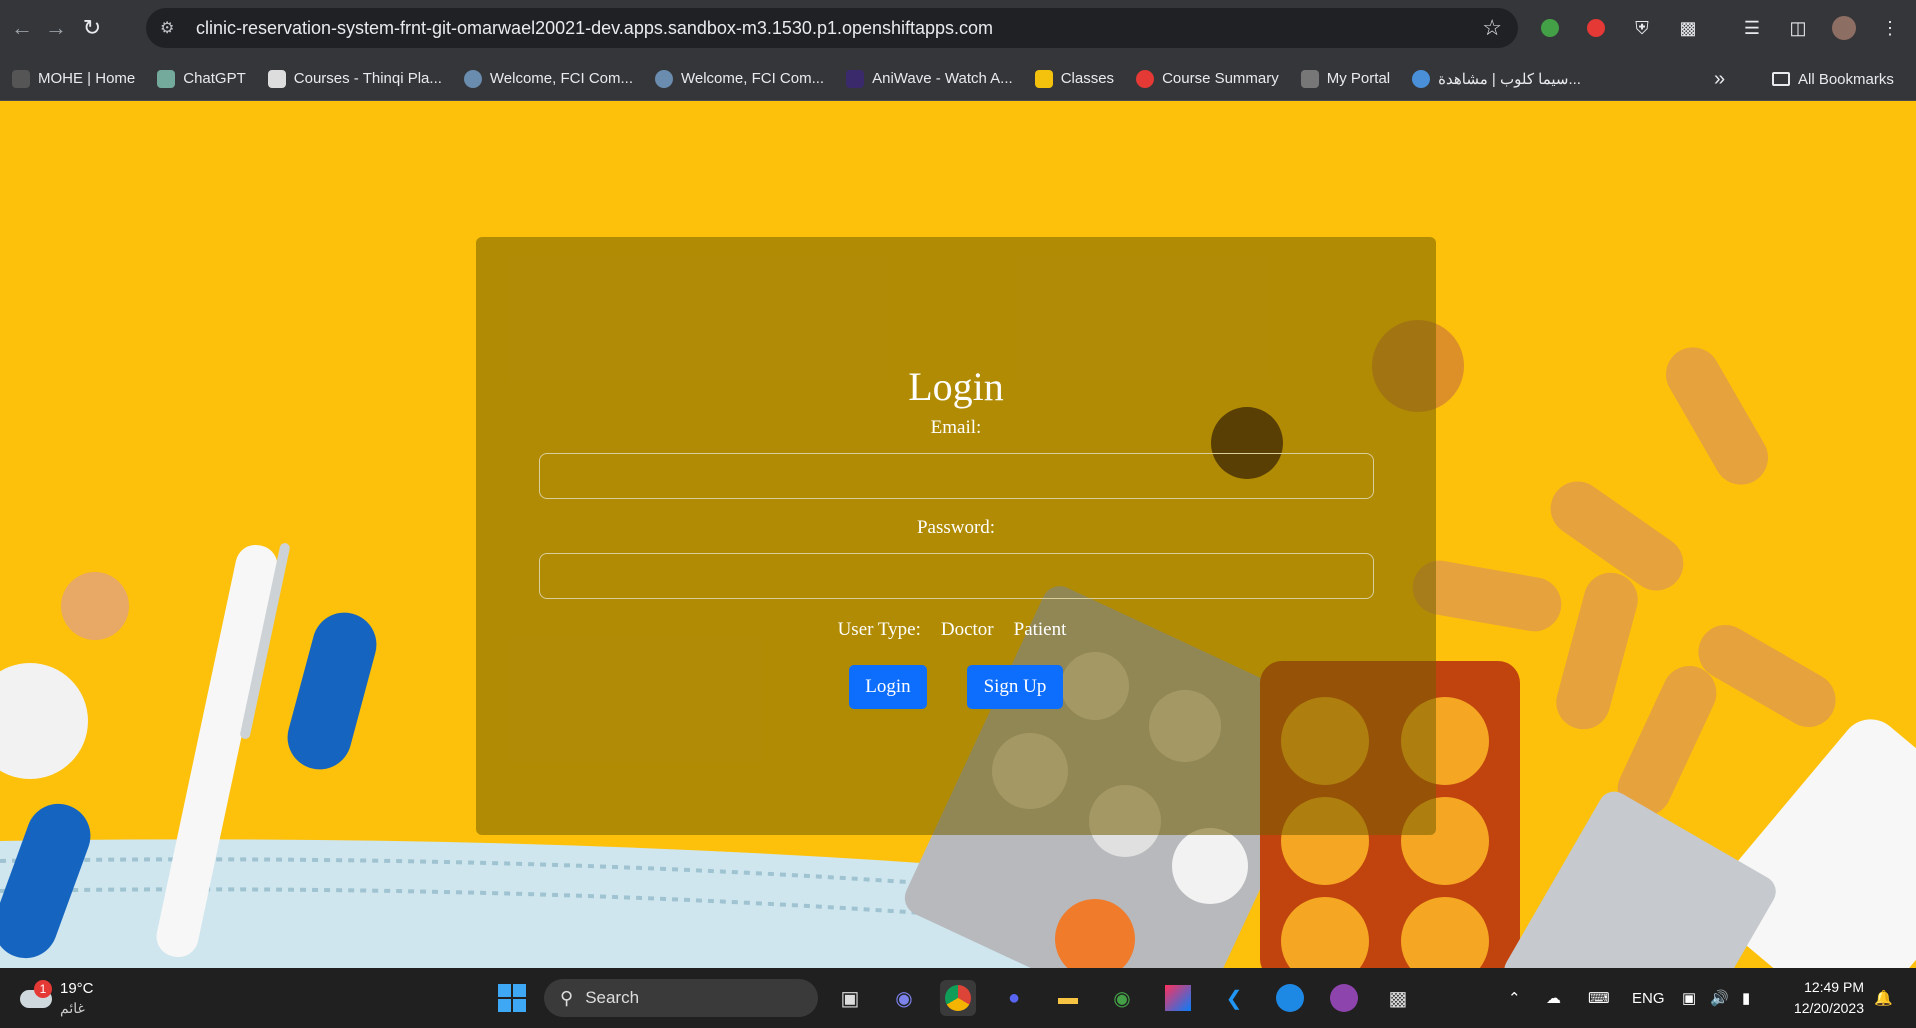 The height and width of the screenshot is (1028, 1916). I want to click on menu-kebab-icon: ⋮, so click(1890, 28).